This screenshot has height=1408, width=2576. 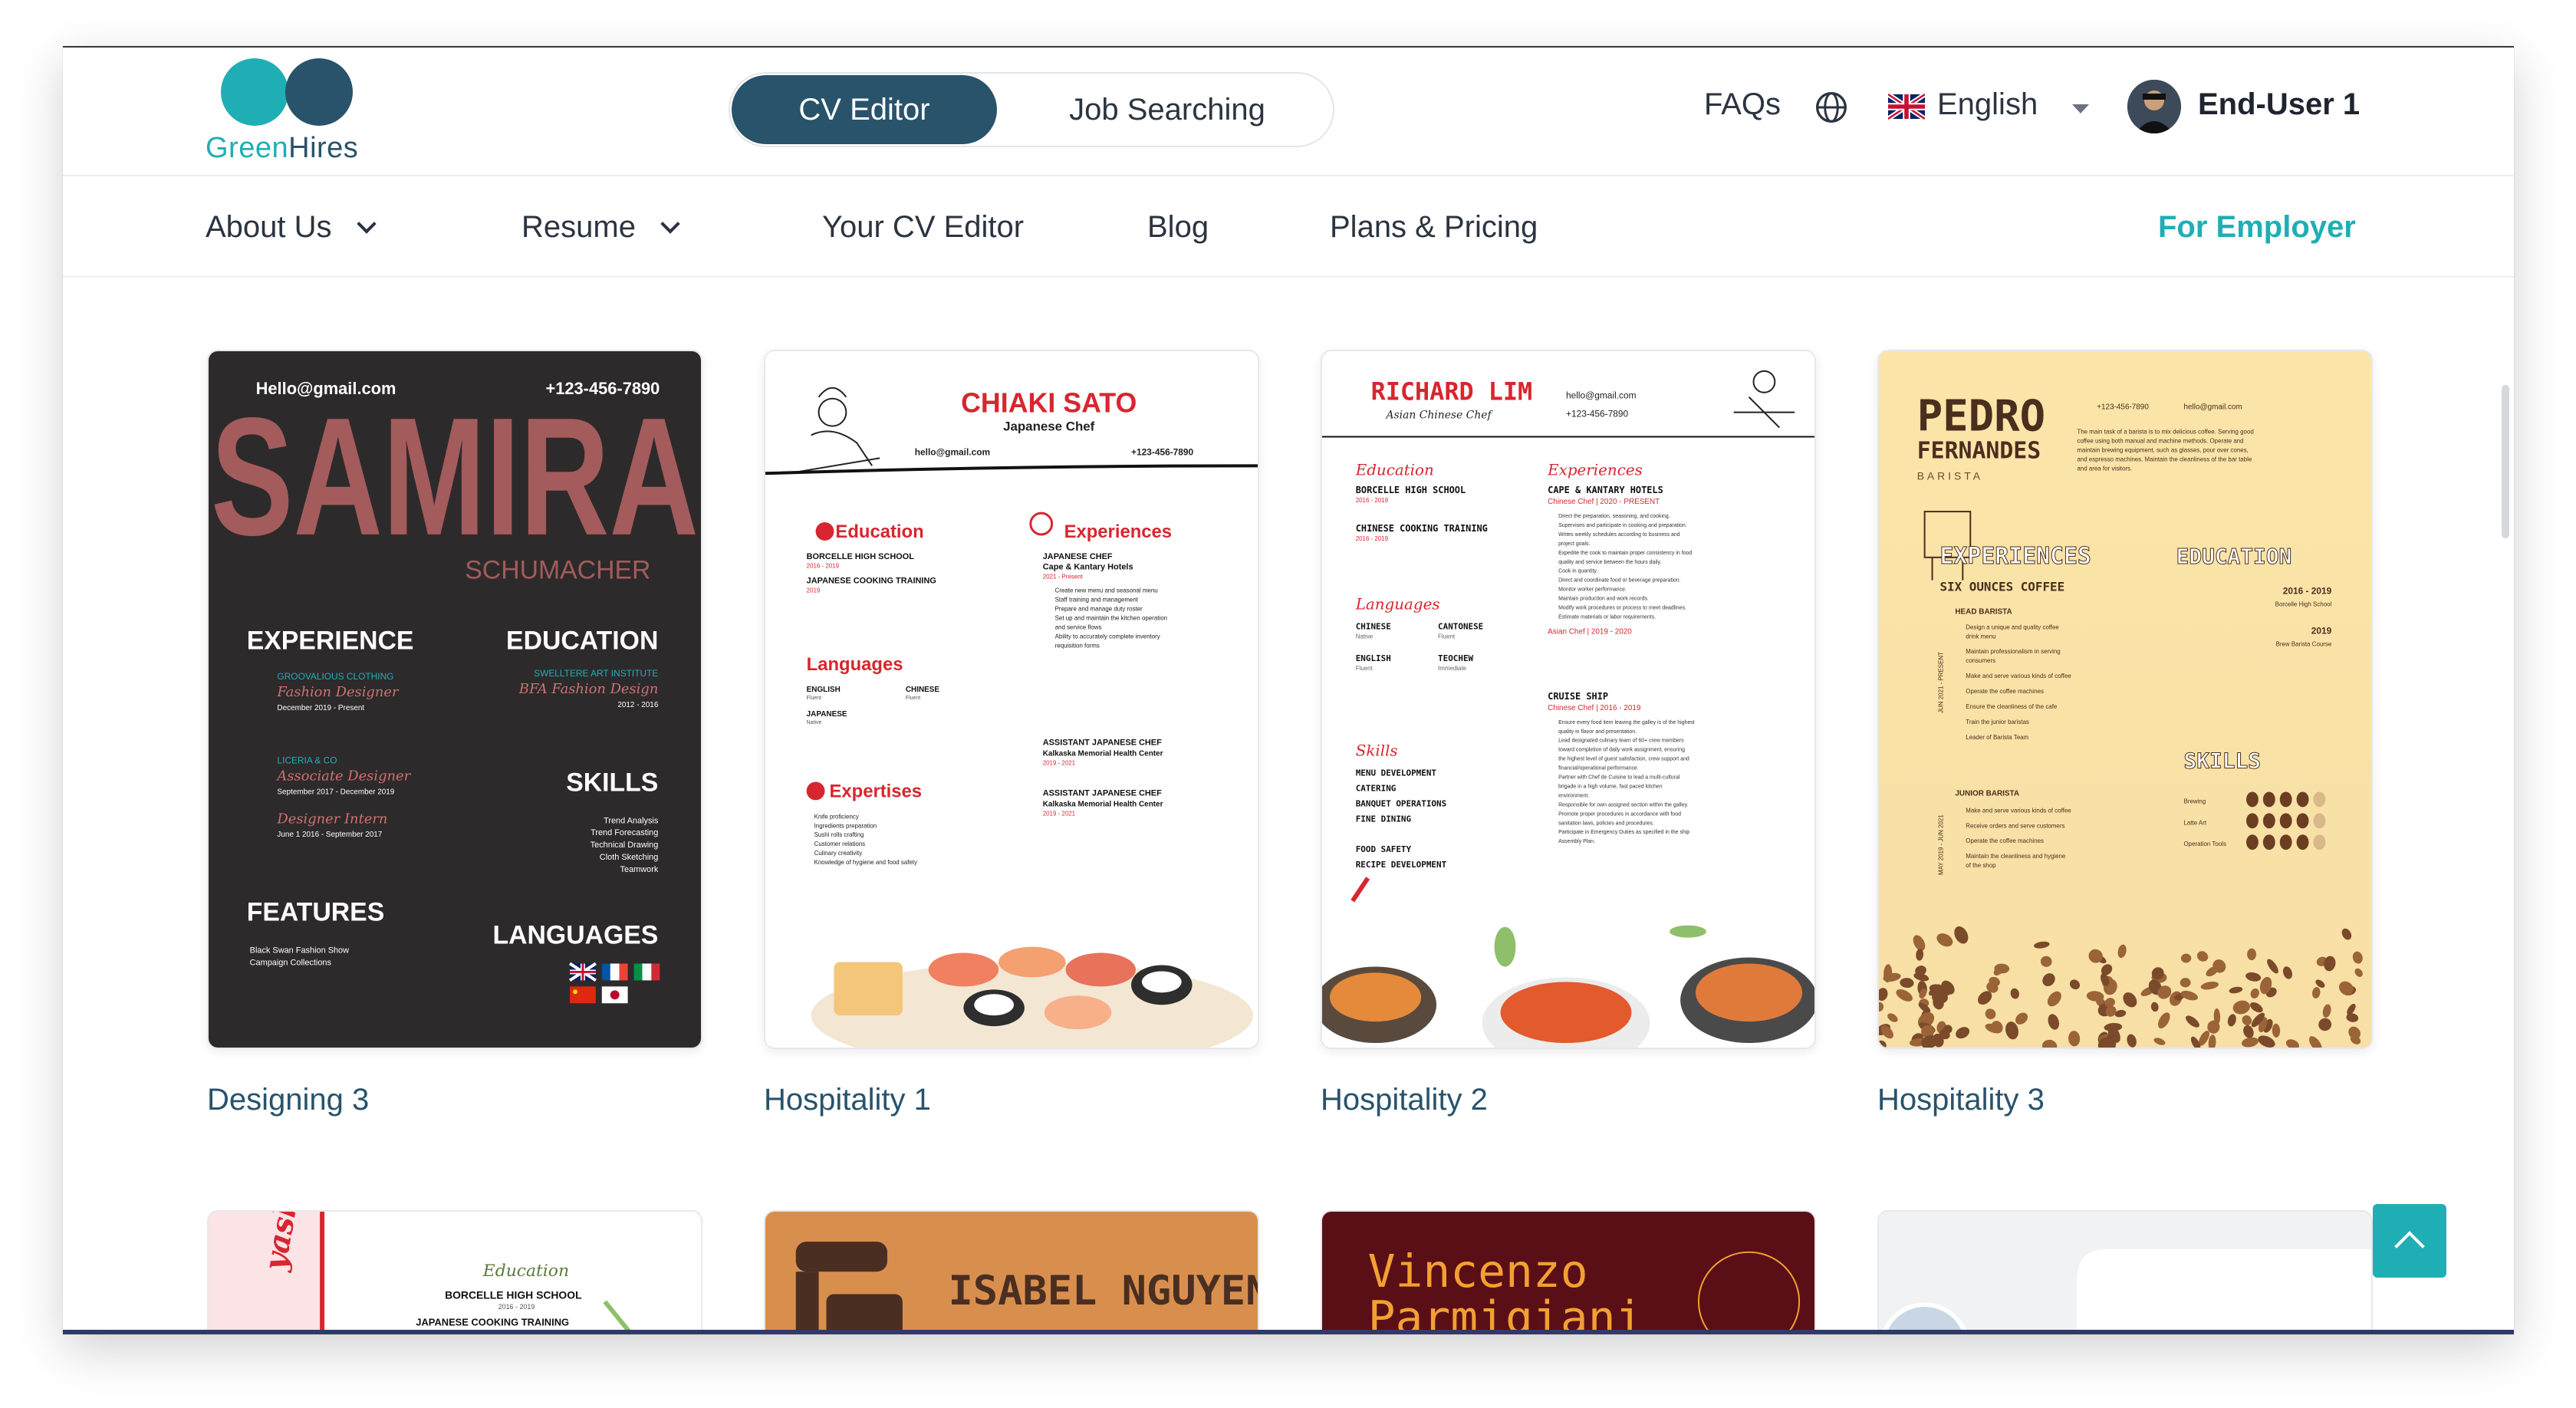 What do you see at coordinates (557, 570) in the screenshot?
I see `svg-text: SCHUMACHER` at bounding box center [557, 570].